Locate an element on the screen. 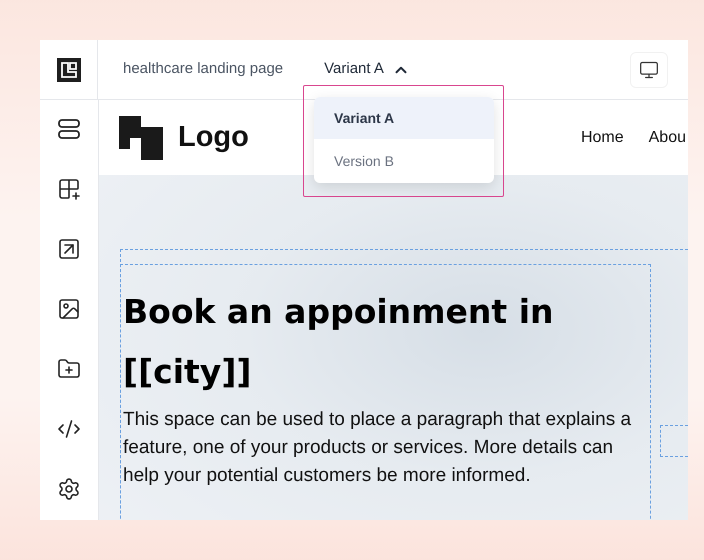 This screenshot has width=704, height=560. nav-link: Home is located at coordinates (602, 138).